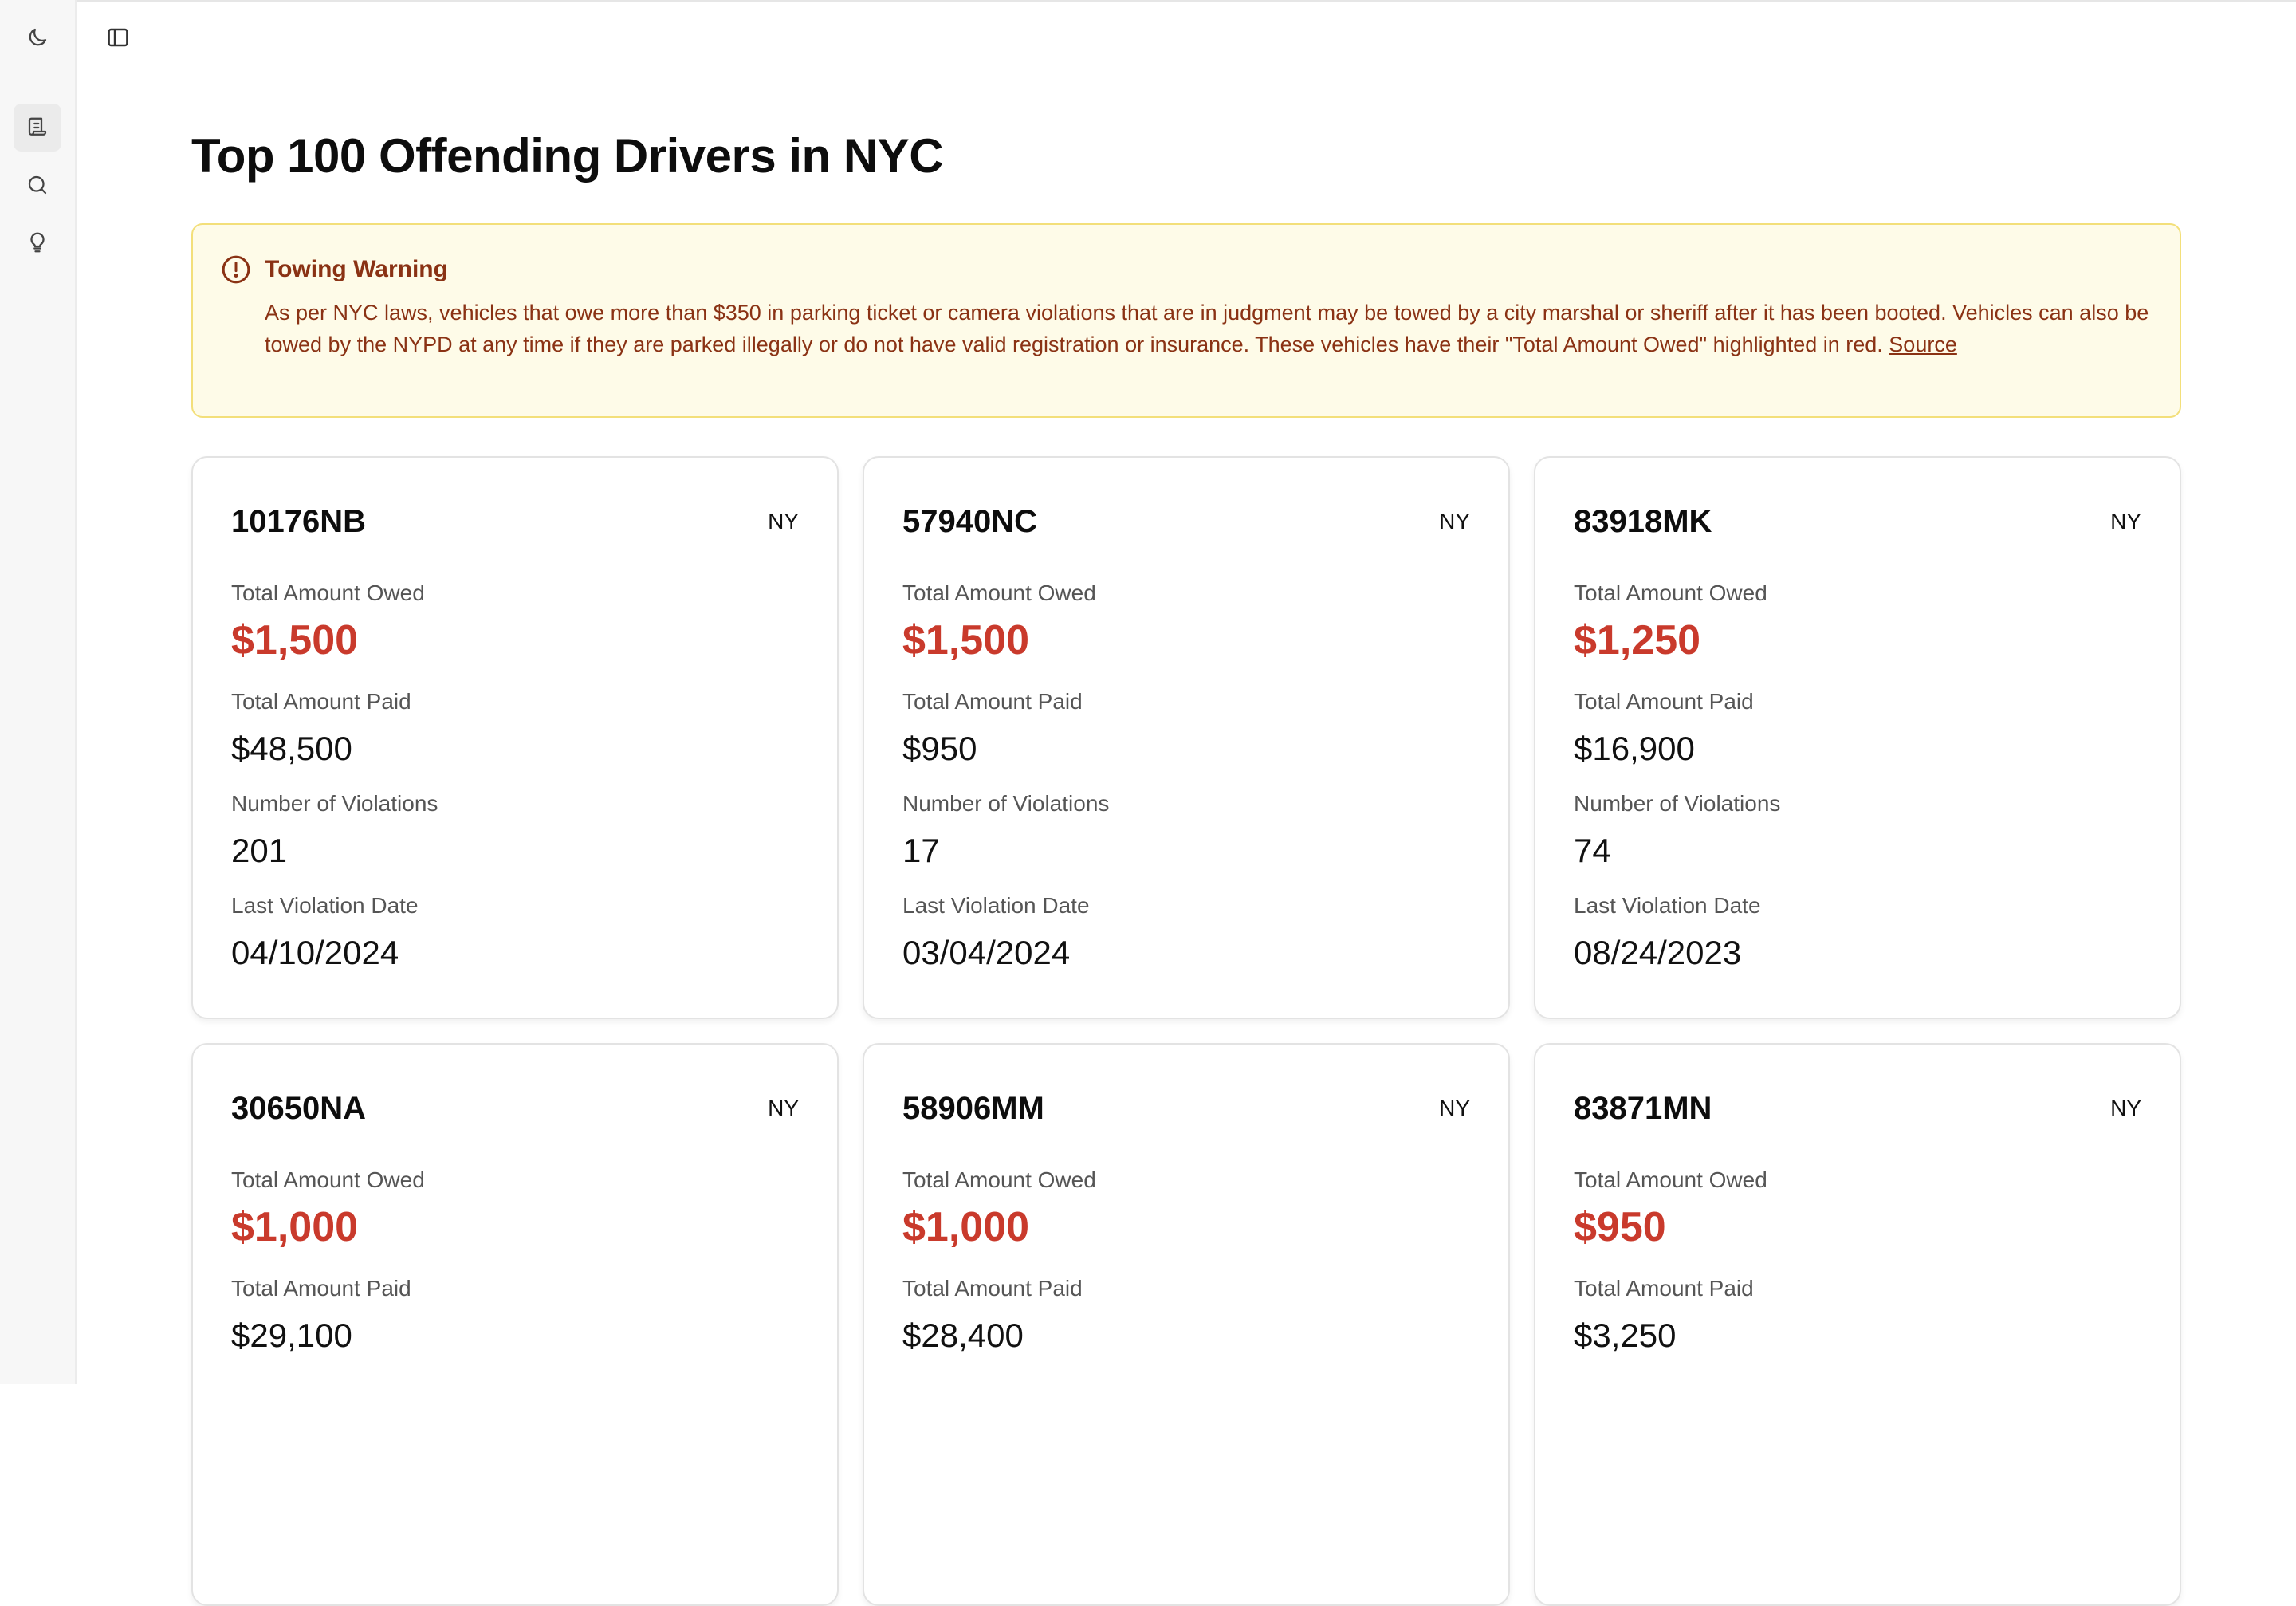  I want to click on moon-icon, so click(38, 37).